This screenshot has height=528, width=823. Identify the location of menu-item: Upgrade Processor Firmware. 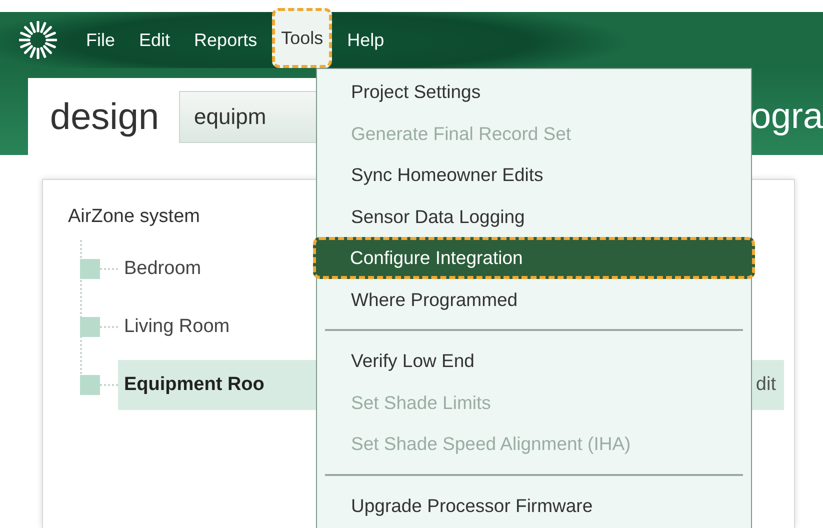
(534, 505).